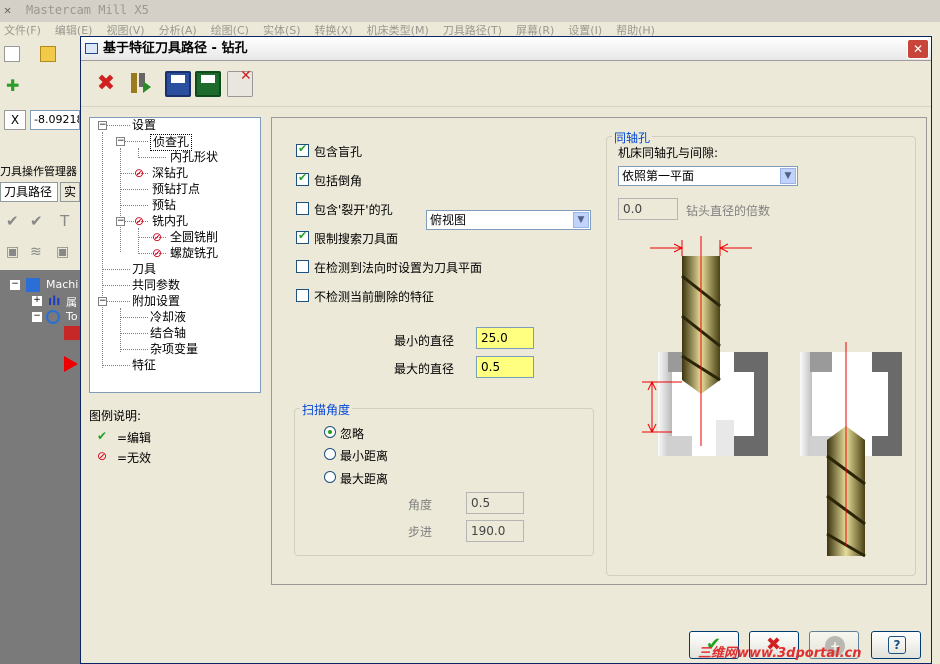 Image resolution: width=940 pixels, height=664 pixels. I want to click on include-chamfer-checkbox, so click(302, 178).